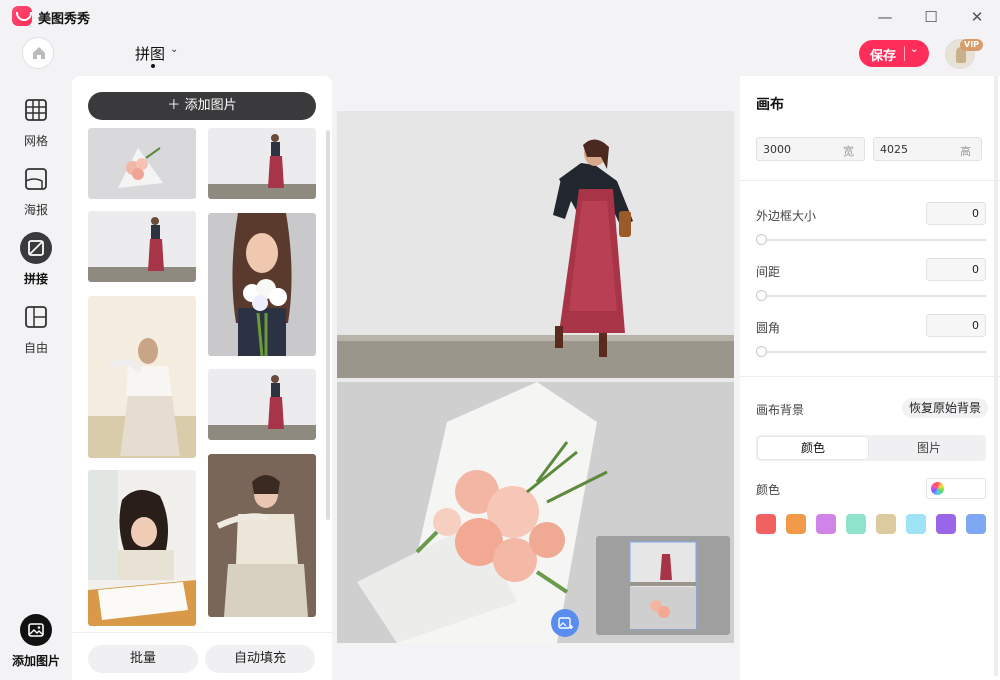  I want to click on border-size-slider-track, so click(873, 240).